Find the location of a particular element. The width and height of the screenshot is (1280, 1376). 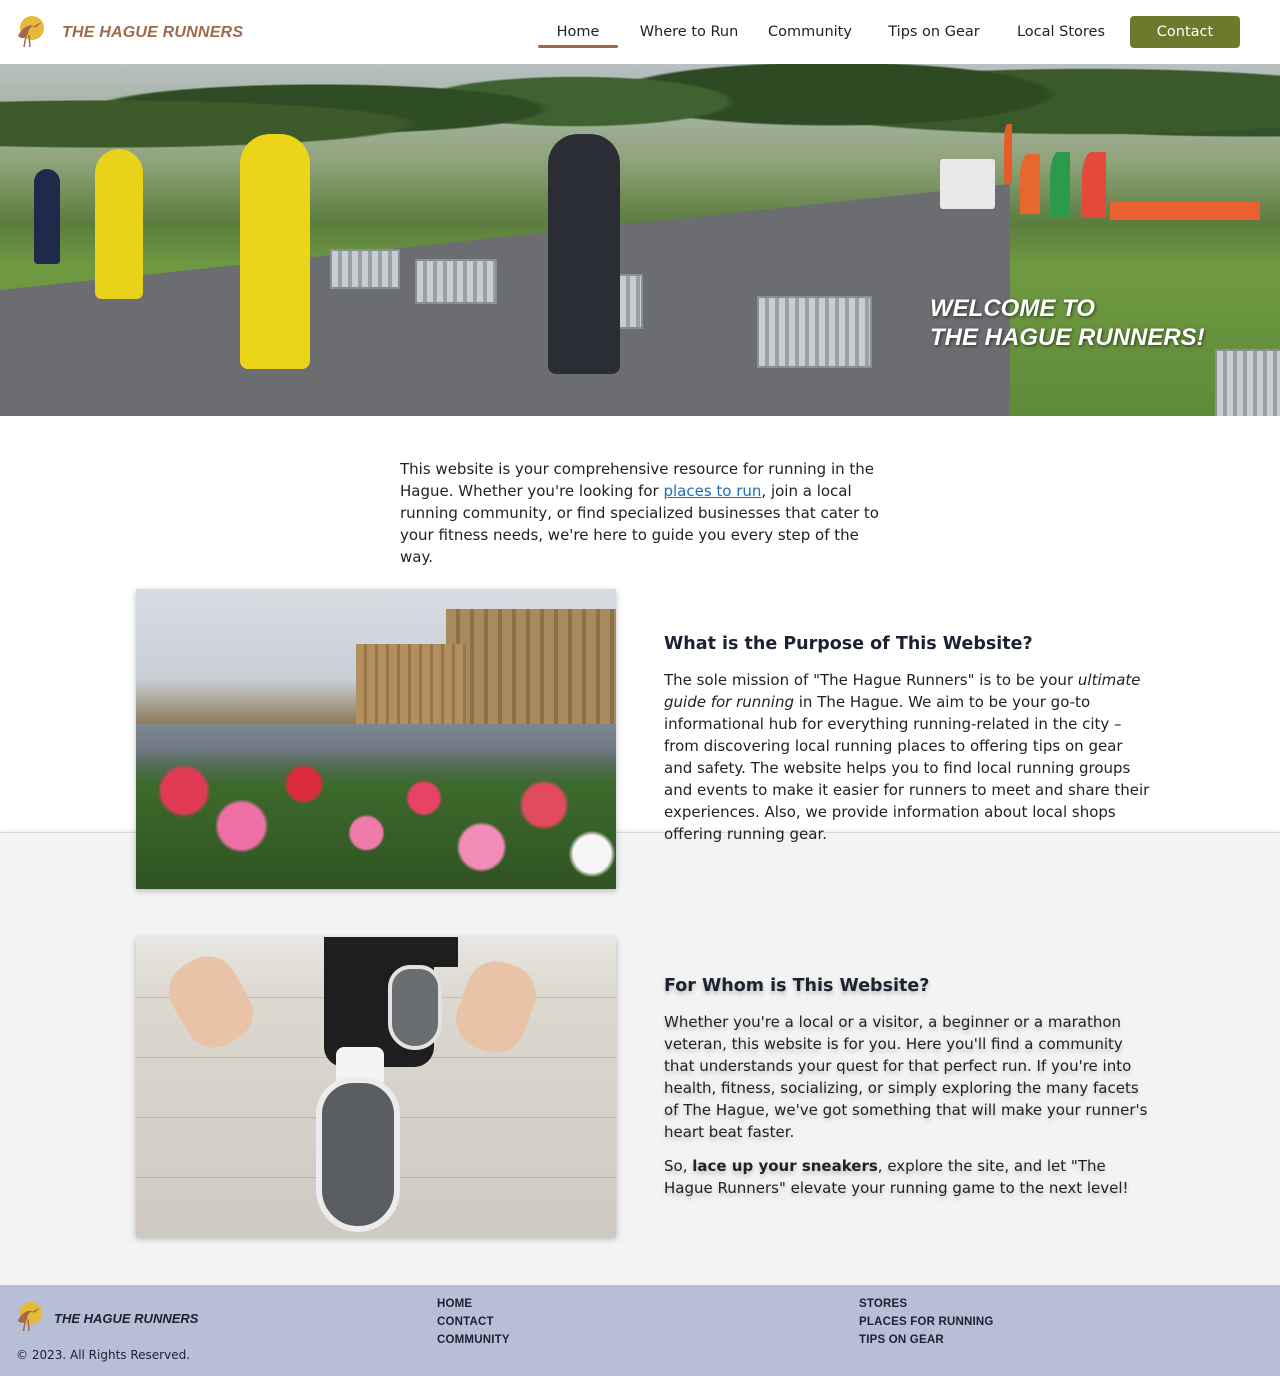

photo-leggings is located at coordinates (428, 952).